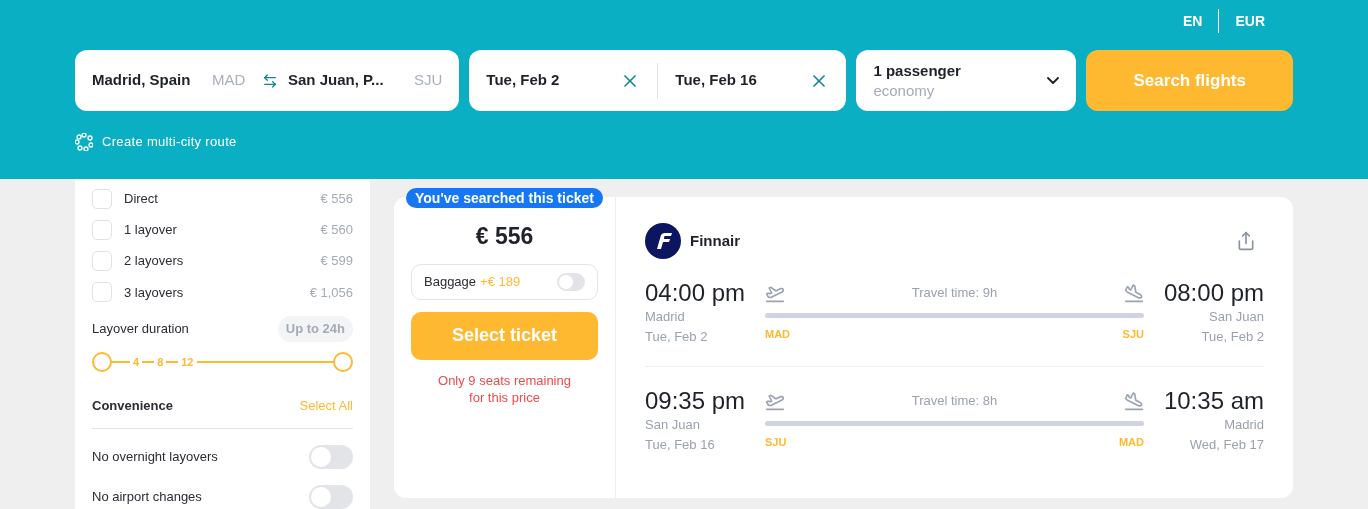  Describe the element at coordinates (504, 335) in the screenshot. I see `select-ticket-button: Select ticket` at that location.